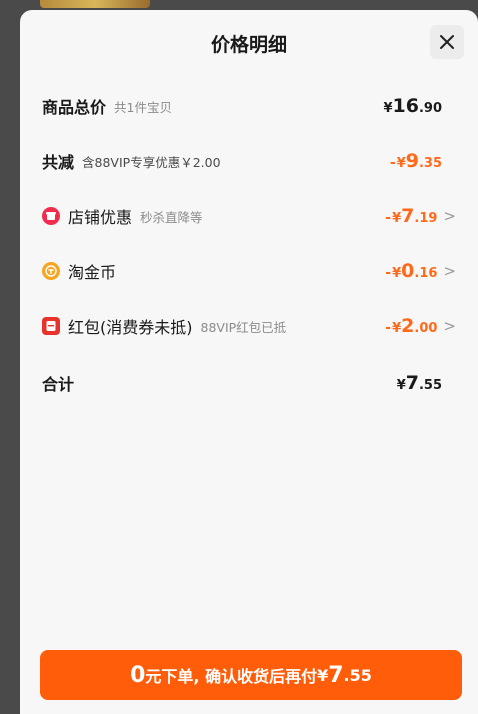 Image resolution: width=478 pixels, height=714 pixels. I want to click on store-discount-price: - ¥ 7 .19, so click(411, 216).